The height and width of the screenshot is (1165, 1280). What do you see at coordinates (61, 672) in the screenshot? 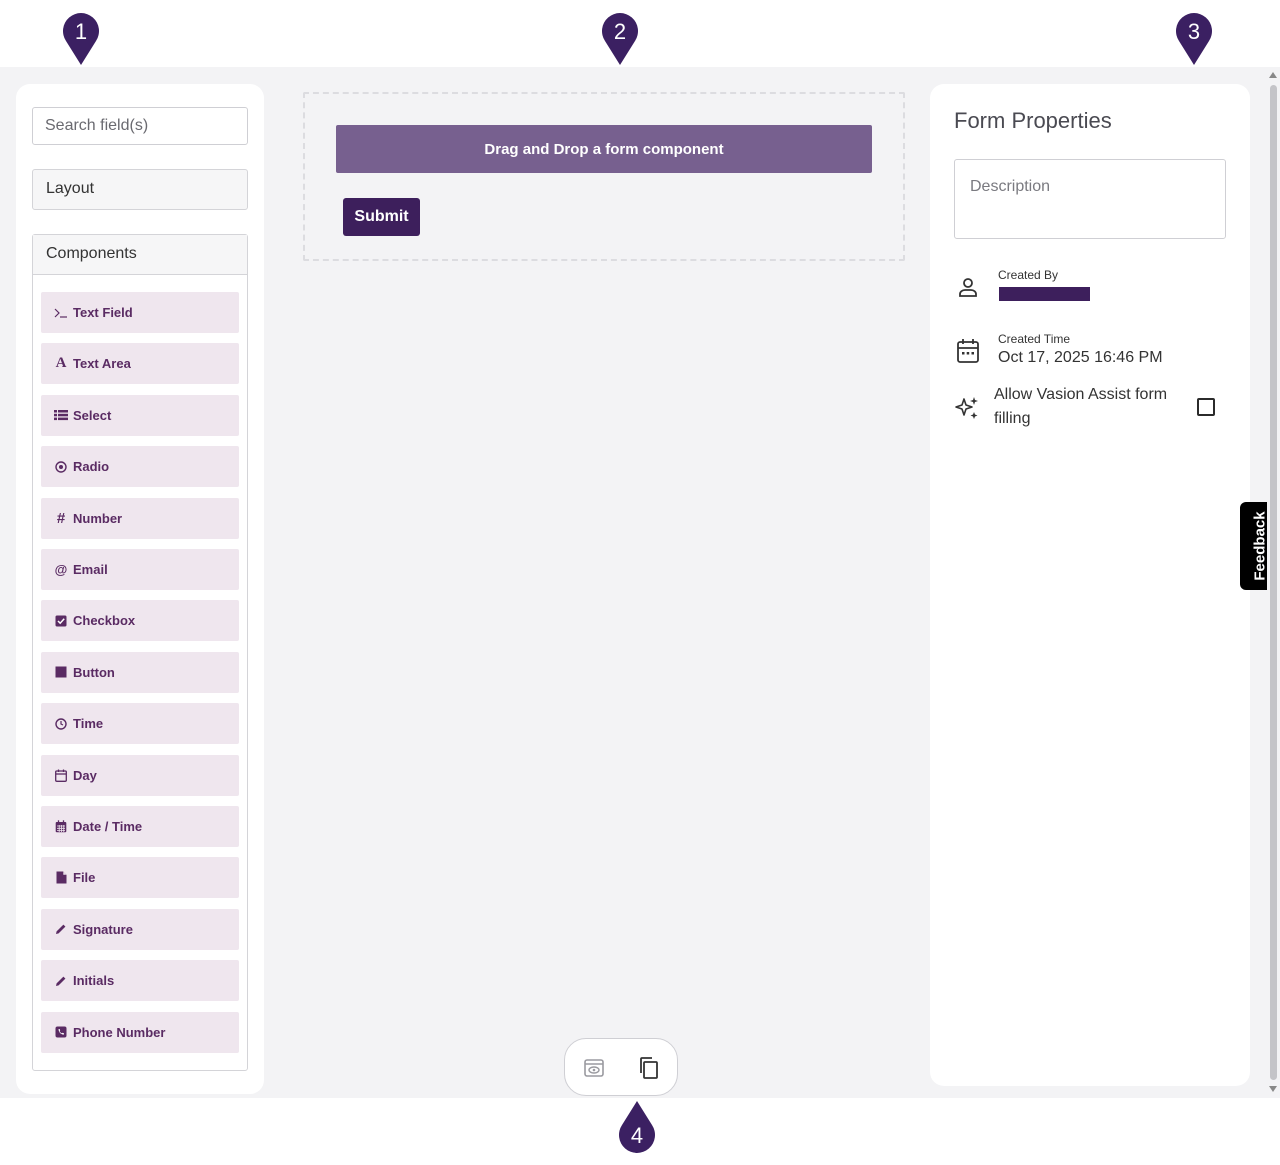
I see `stop-icon` at bounding box center [61, 672].